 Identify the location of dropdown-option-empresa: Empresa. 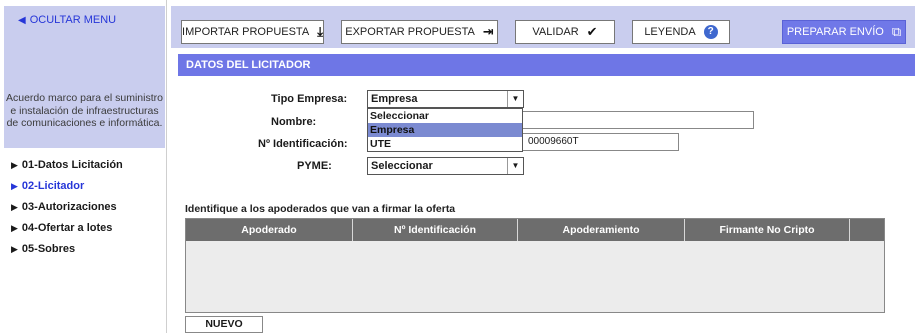
(445, 130).